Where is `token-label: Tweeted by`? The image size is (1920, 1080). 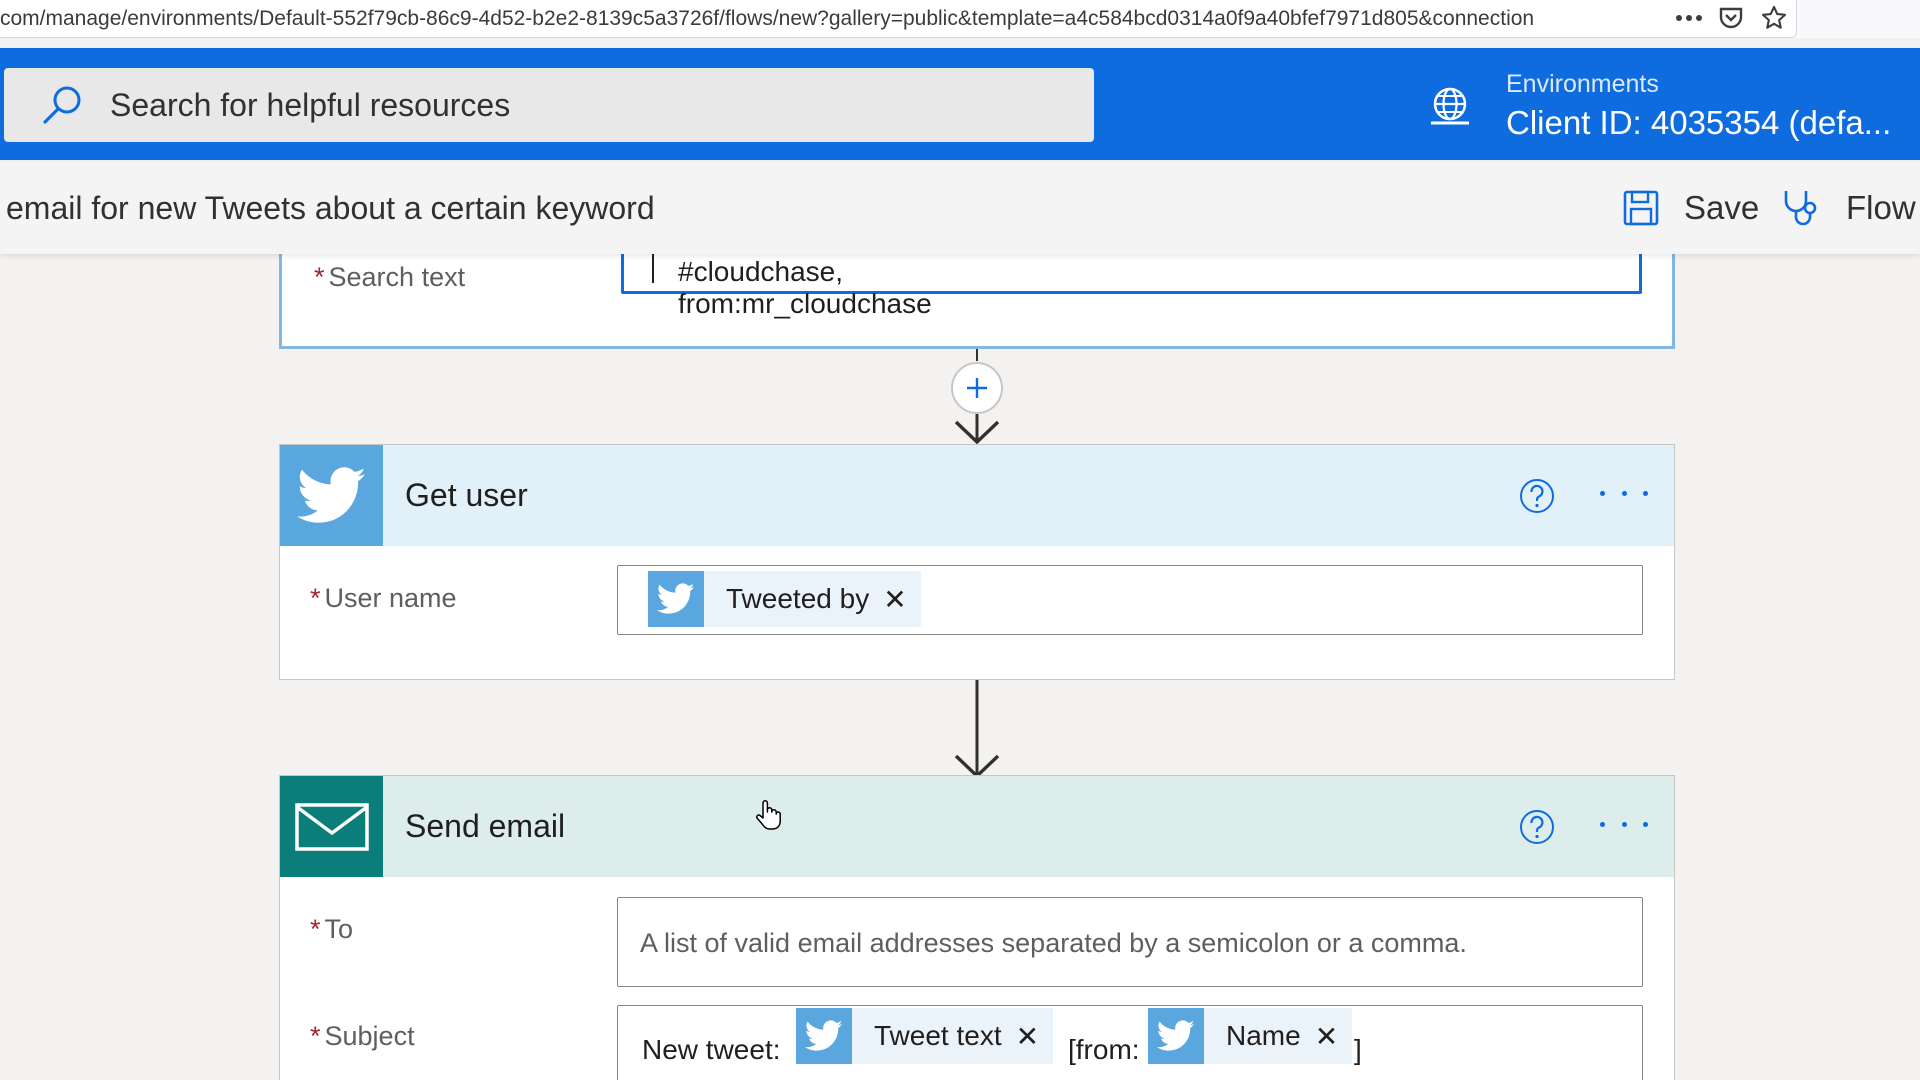
token-label: Tweeted by is located at coordinates (798, 598).